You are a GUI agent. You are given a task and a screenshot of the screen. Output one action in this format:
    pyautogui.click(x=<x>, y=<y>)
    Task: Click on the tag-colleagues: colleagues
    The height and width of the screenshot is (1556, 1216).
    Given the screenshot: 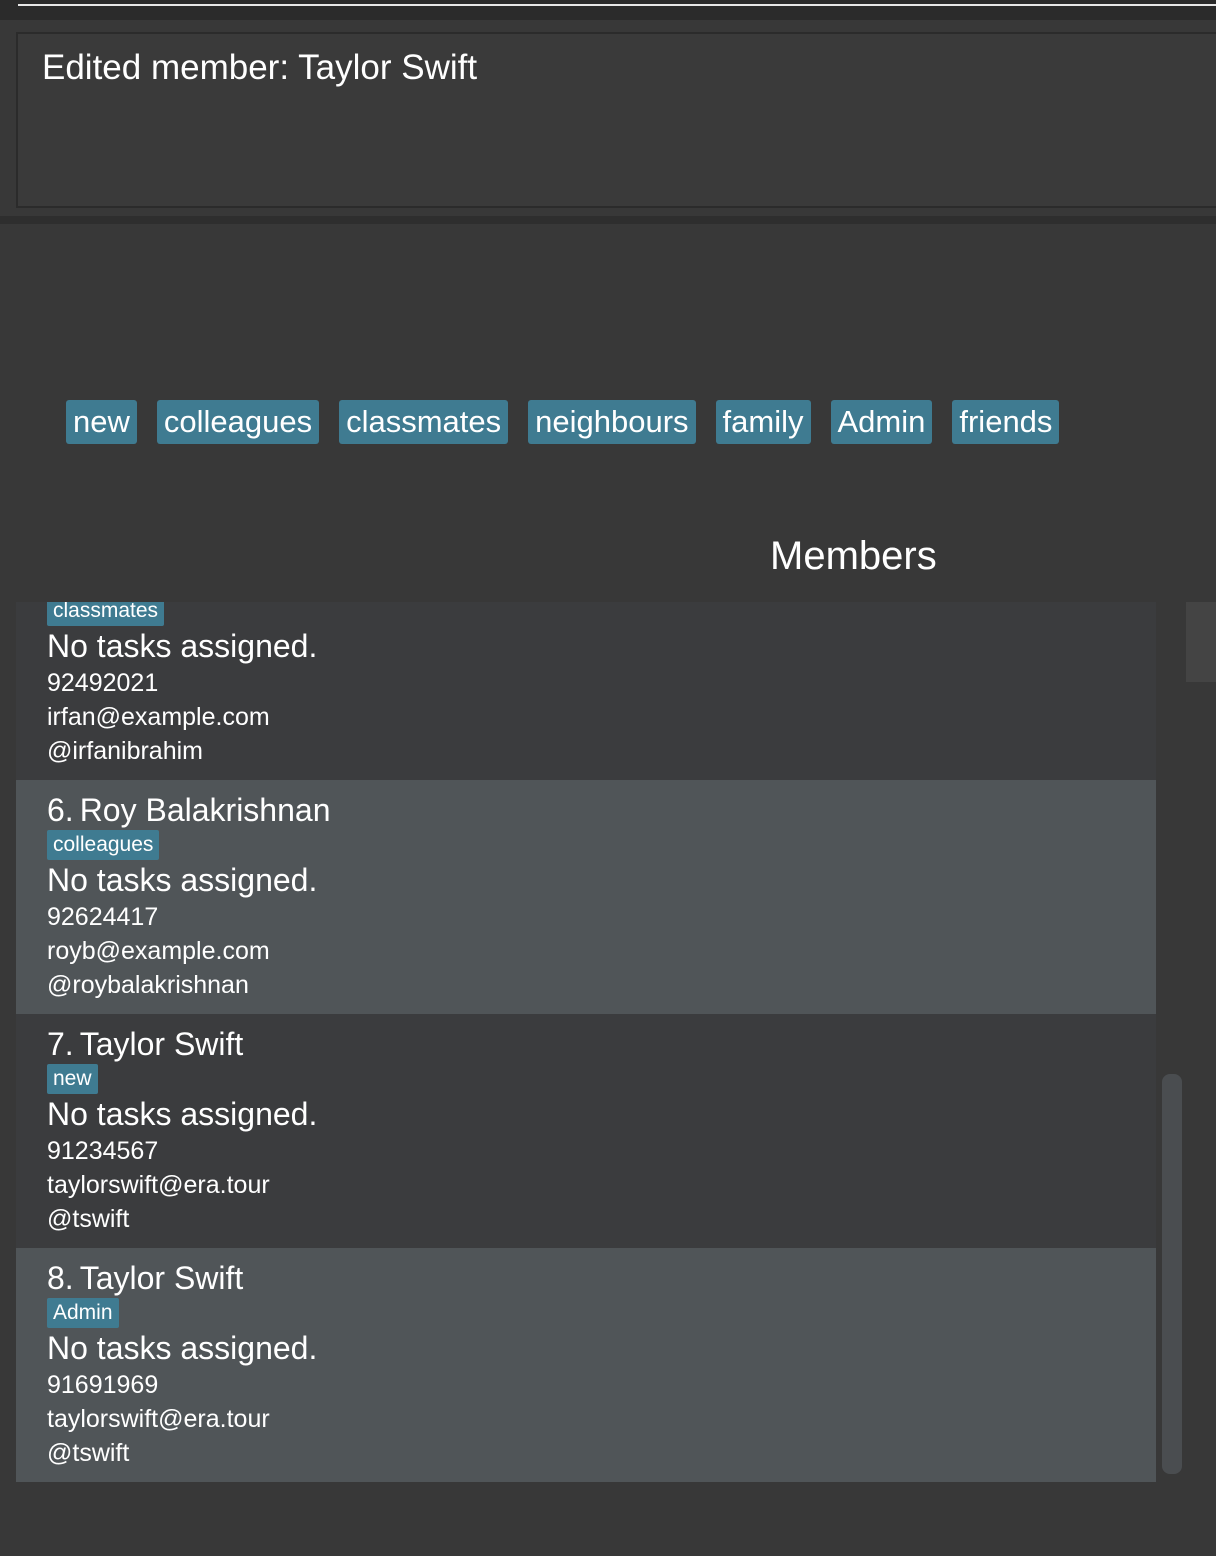 What is the action you would take?
    pyautogui.click(x=238, y=422)
    